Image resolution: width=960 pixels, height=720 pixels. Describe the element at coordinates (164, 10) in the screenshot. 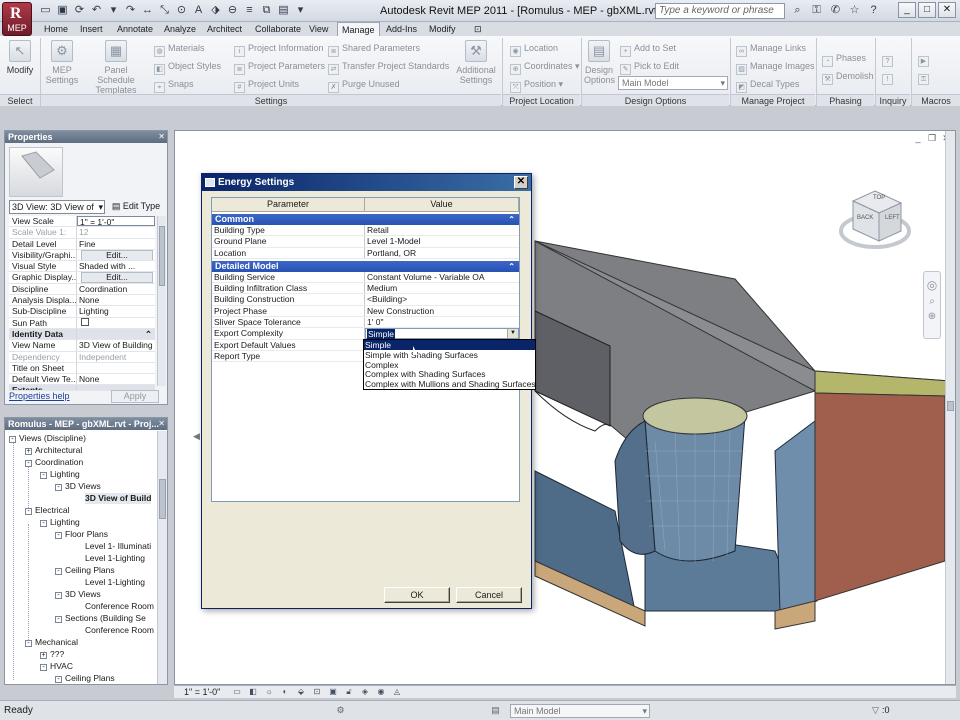

I see `aligned-dimension-icon: ⤡` at that location.